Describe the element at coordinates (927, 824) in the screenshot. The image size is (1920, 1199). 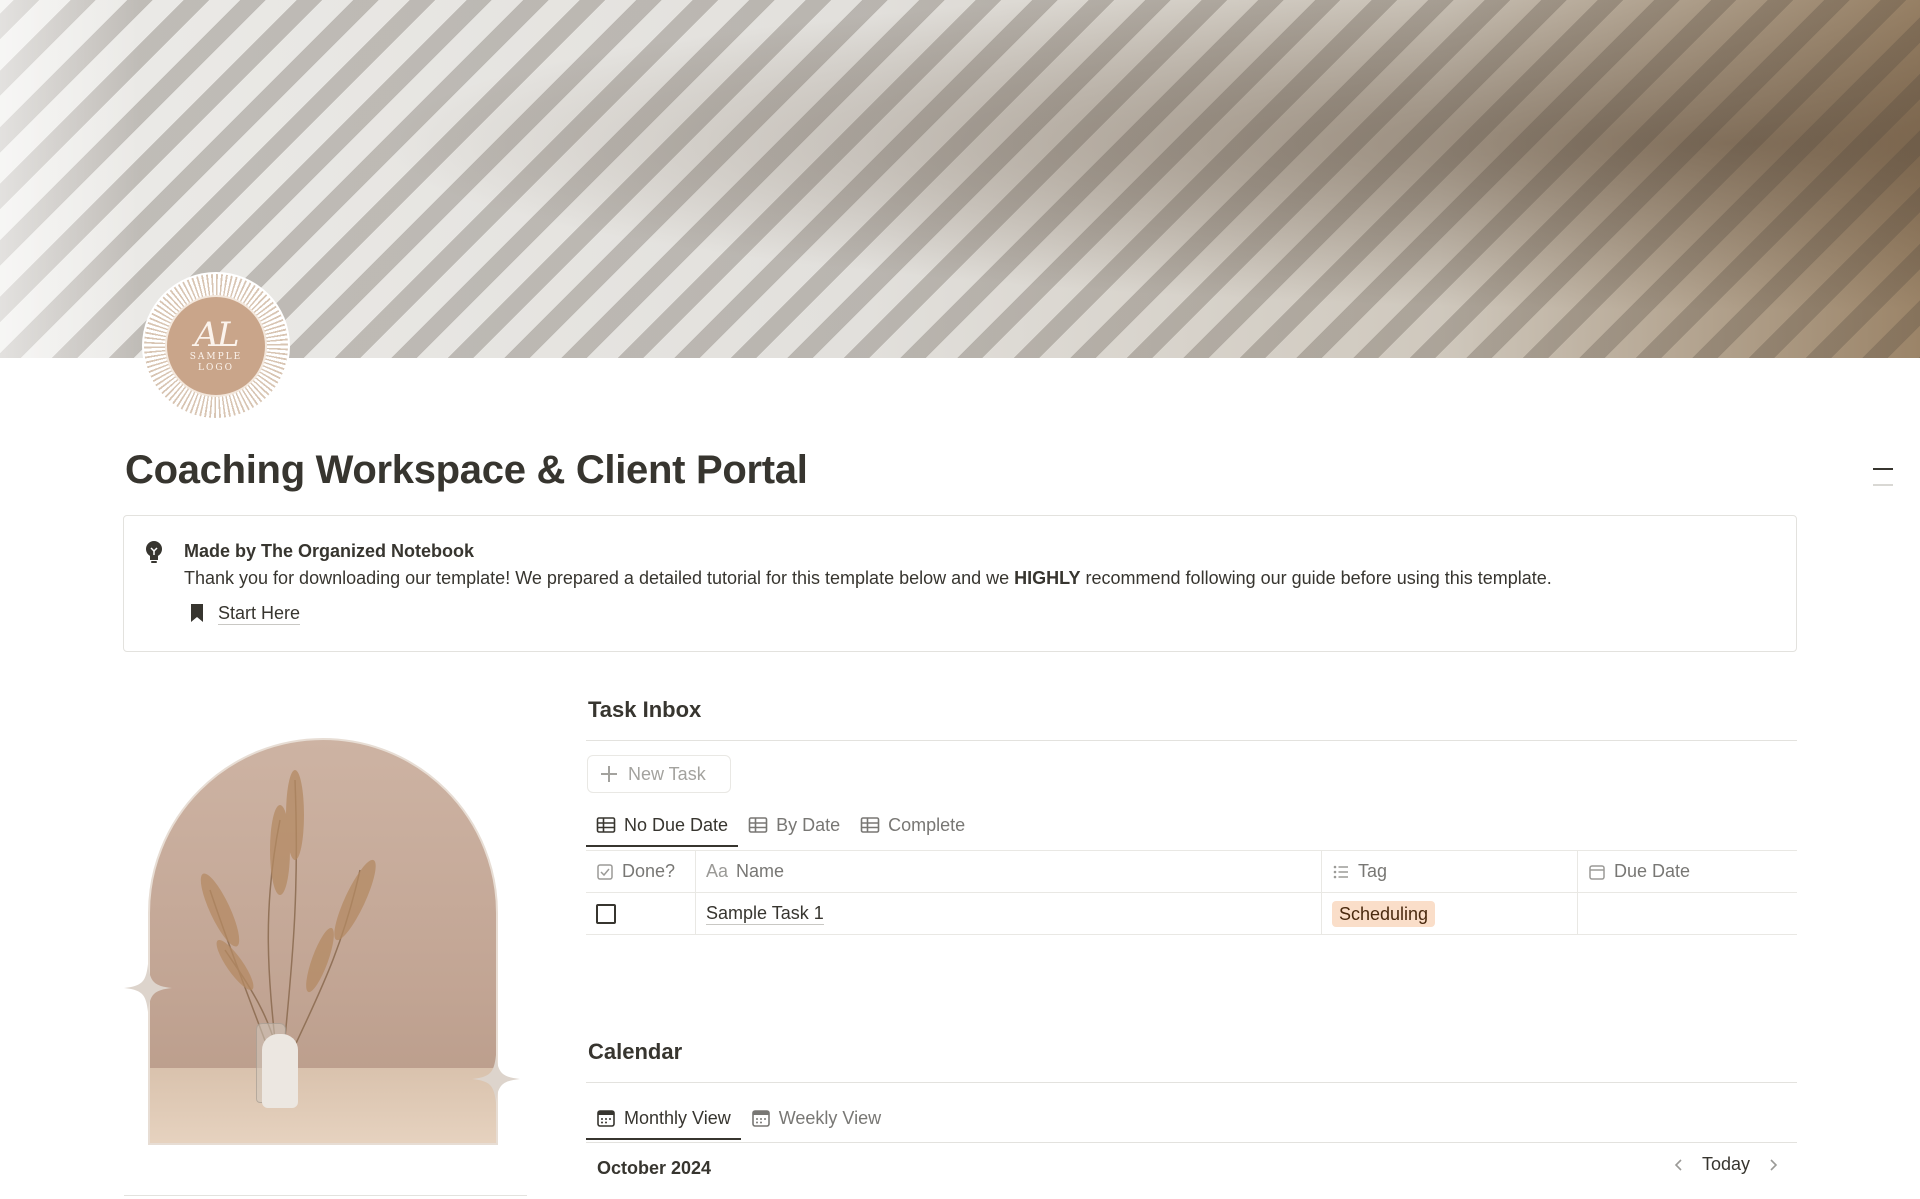
I see `tab-label: Complete` at that location.